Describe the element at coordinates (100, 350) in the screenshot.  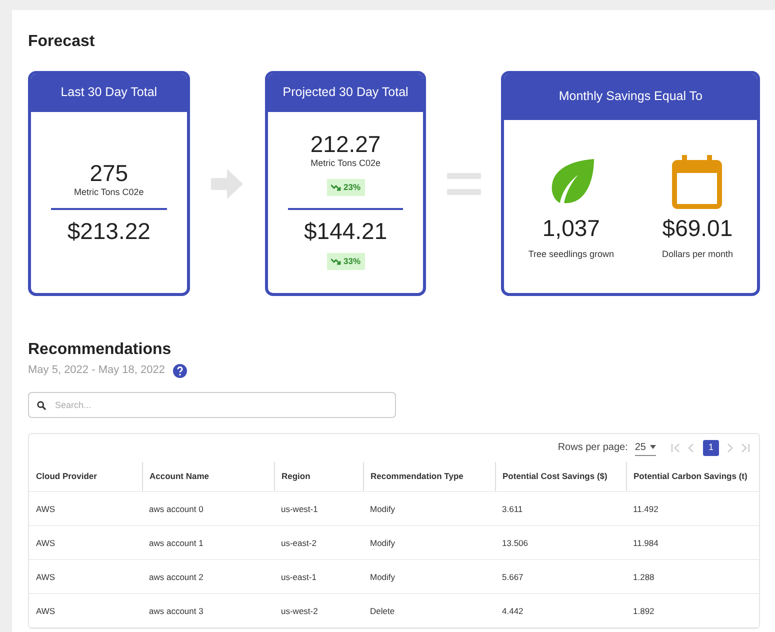
I see `section-title: Recommendations` at that location.